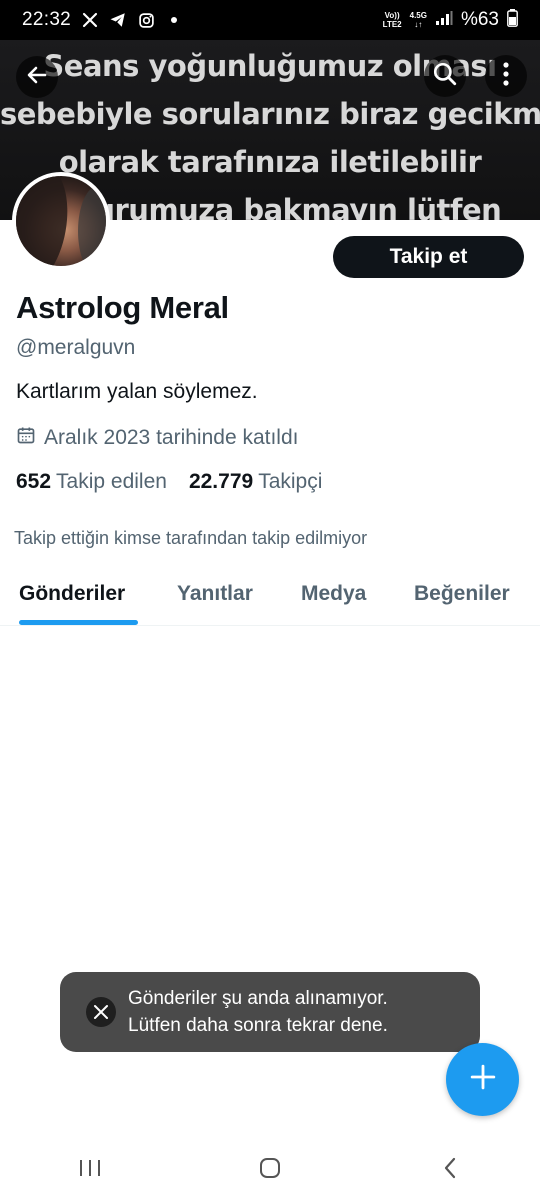  What do you see at coordinates (47, 19) in the screenshot?
I see `status-time: 22:32` at bounding box center [47, 19].